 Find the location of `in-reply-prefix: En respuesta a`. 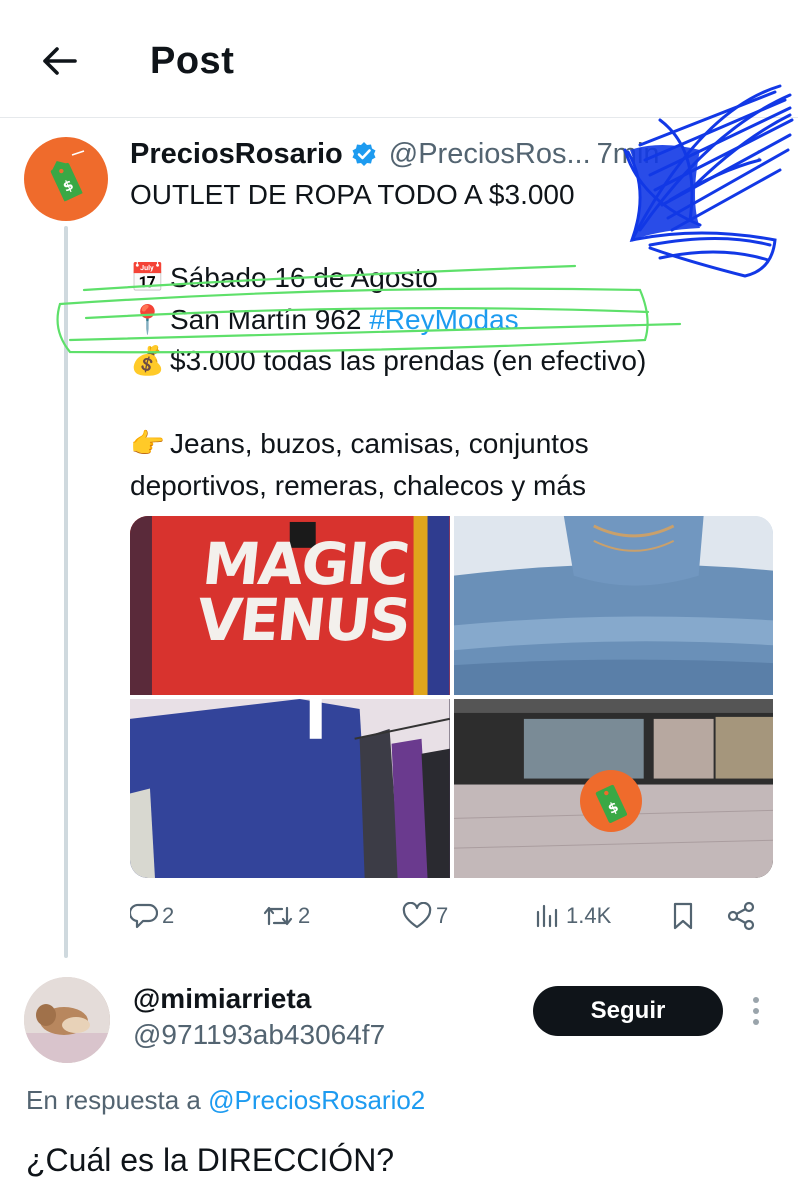

in-reply-prefix: En respuesta a is located at coordinates (117, 1100).